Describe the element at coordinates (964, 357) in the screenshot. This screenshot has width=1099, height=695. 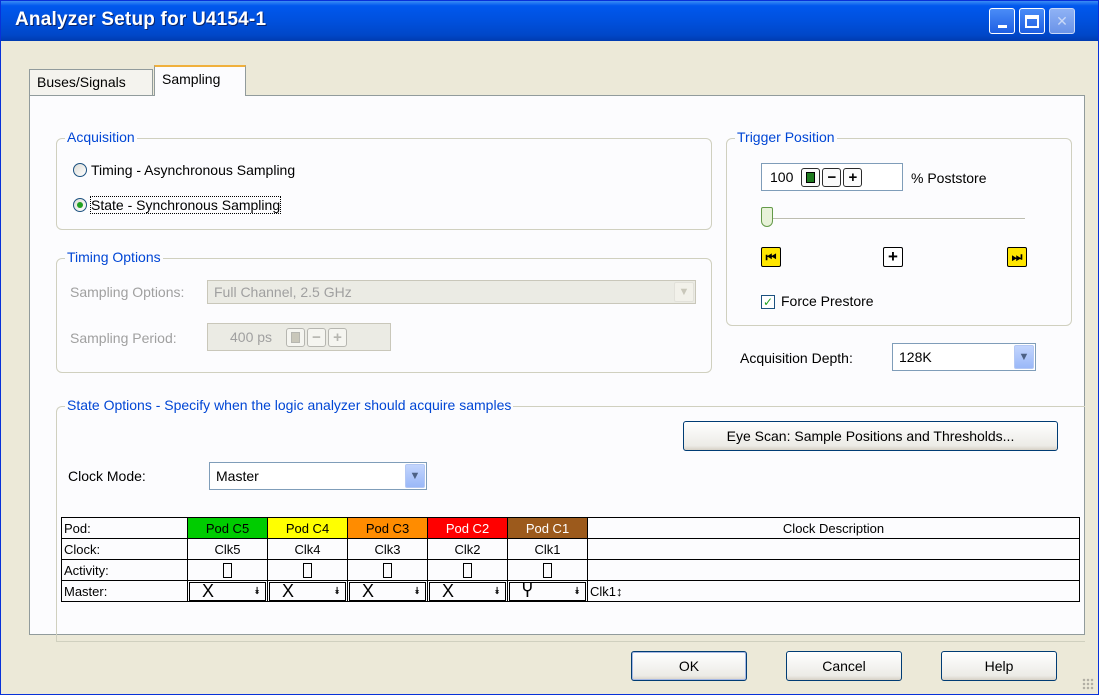
I see `acquisition-depth-combo: 128K ▼` at that location.